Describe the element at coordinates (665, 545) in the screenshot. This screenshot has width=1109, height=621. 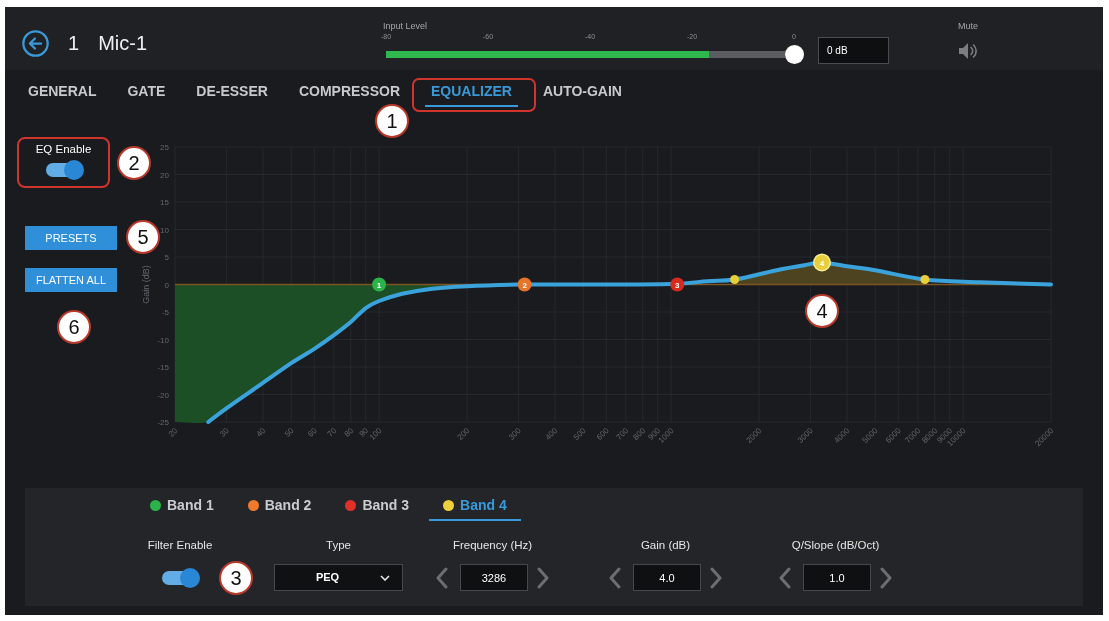
I see `field-label: Gain (dB)` at that location.